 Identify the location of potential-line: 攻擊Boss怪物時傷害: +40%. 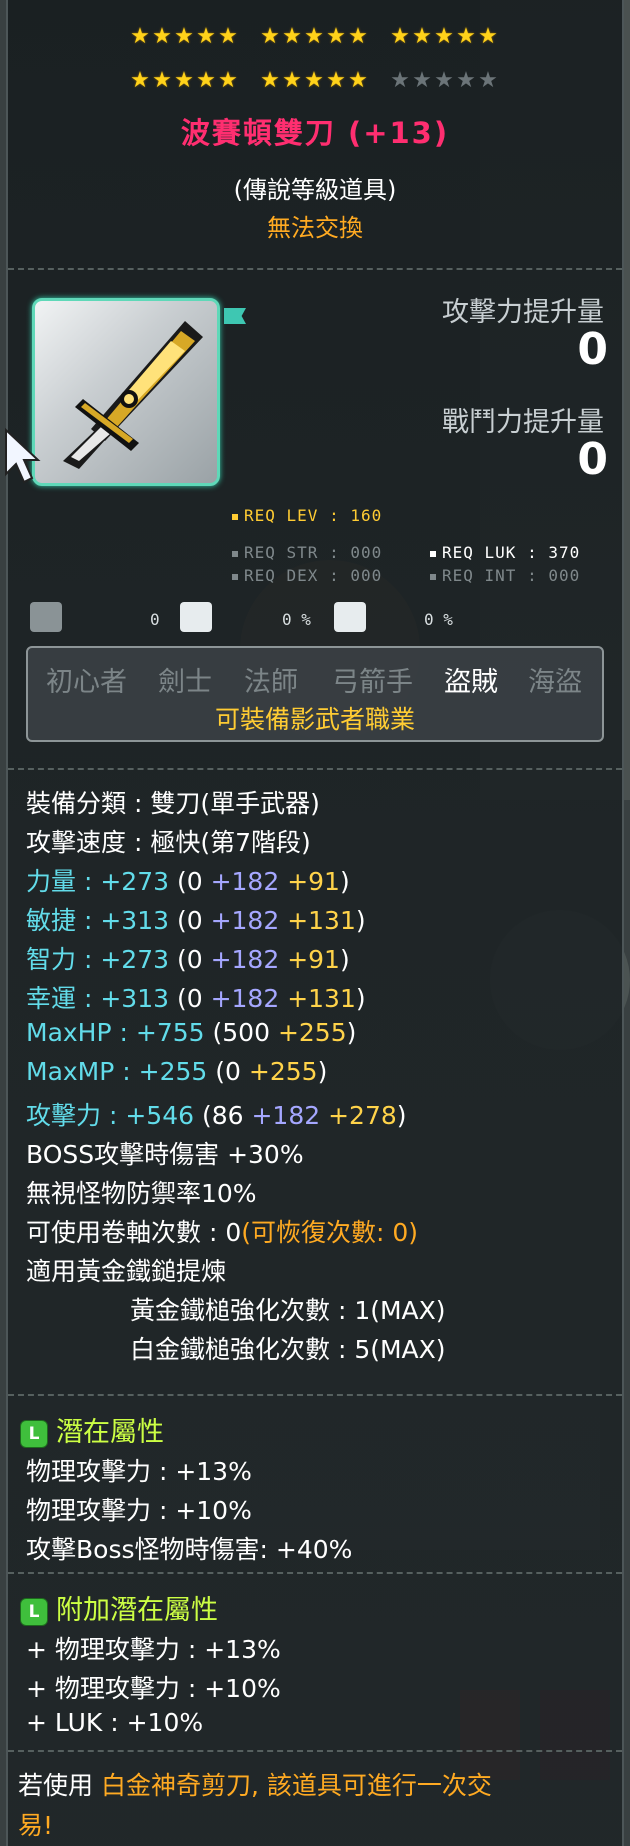
(189, 1549).